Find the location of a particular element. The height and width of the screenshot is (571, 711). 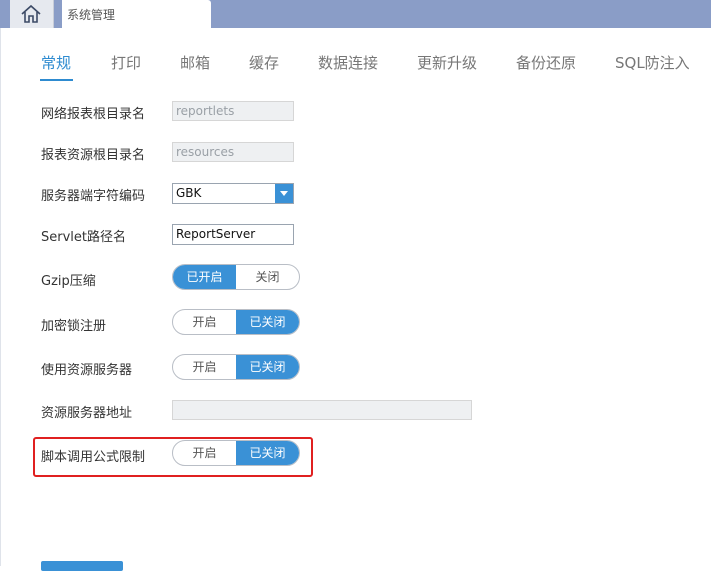

script-formula-toggle: 开启 已关闭 is located at coordinates (236, 453).